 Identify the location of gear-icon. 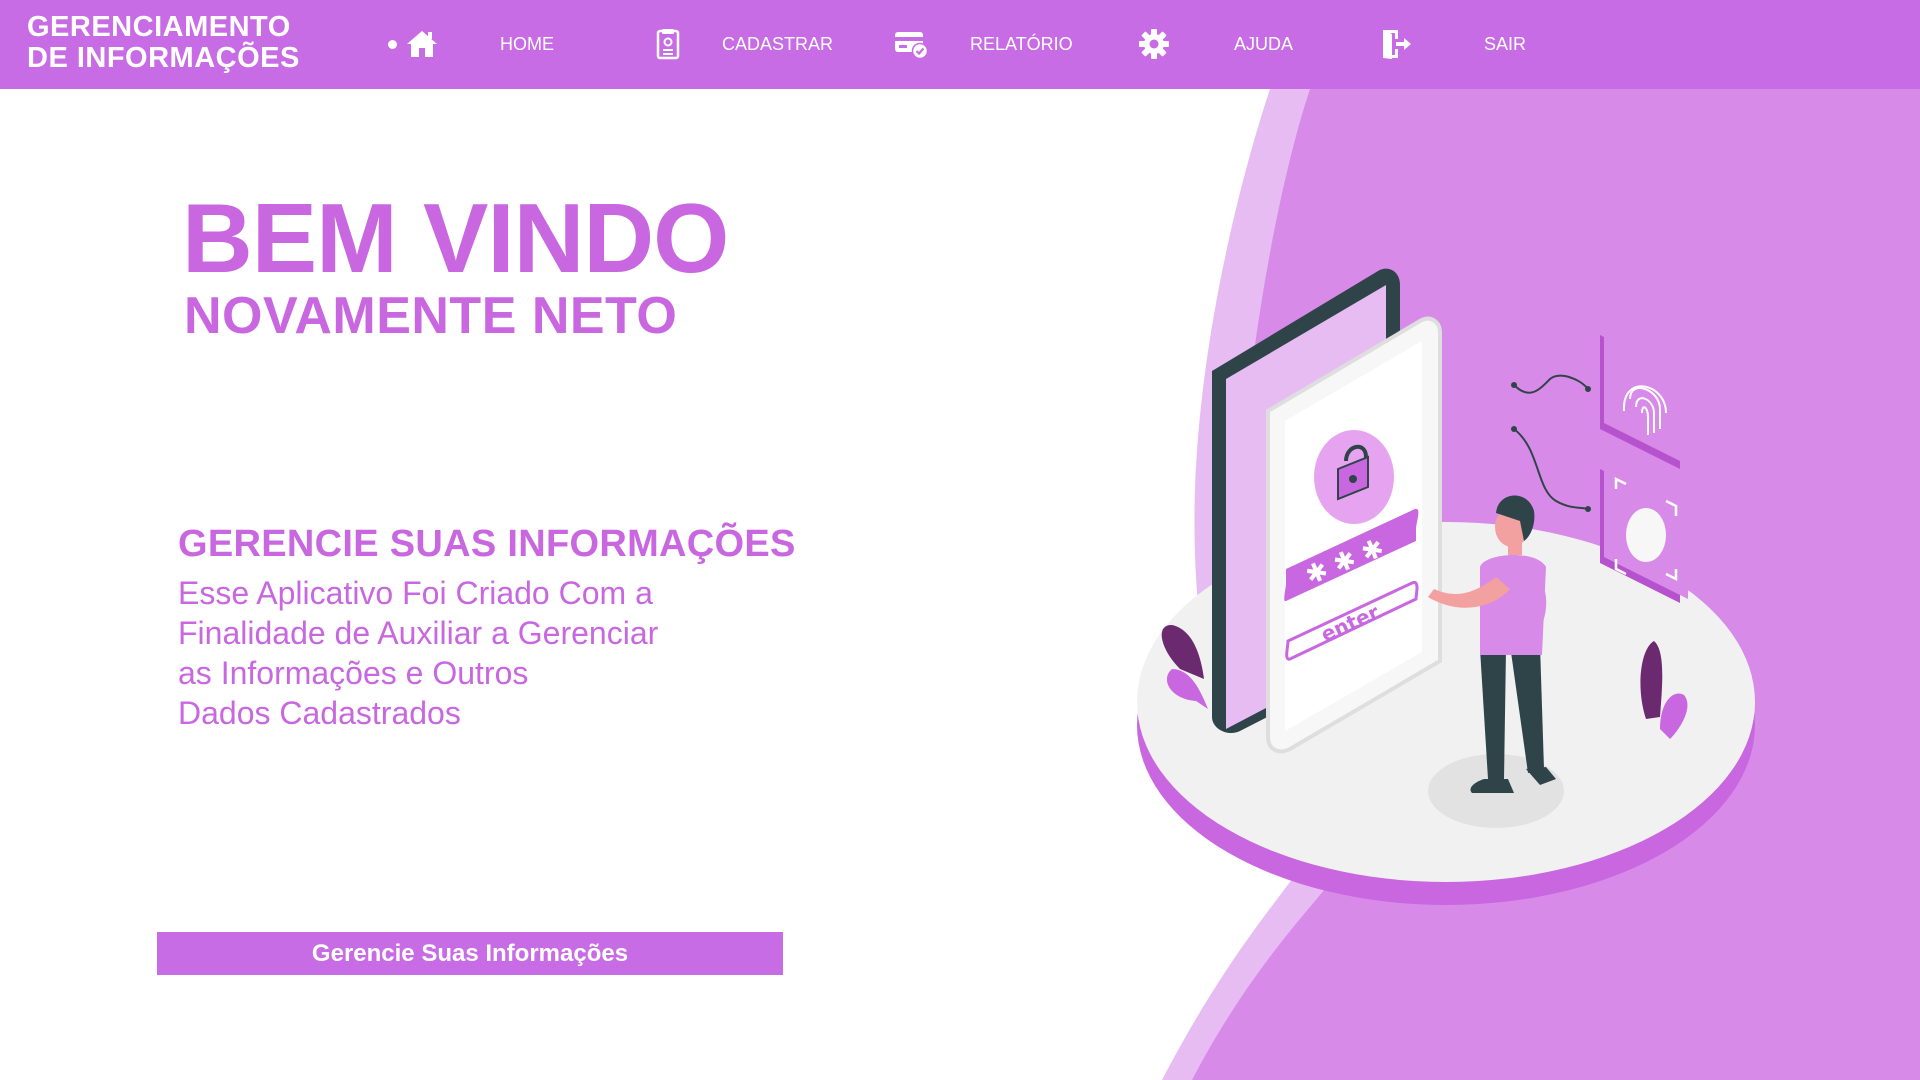
(1154, 44).